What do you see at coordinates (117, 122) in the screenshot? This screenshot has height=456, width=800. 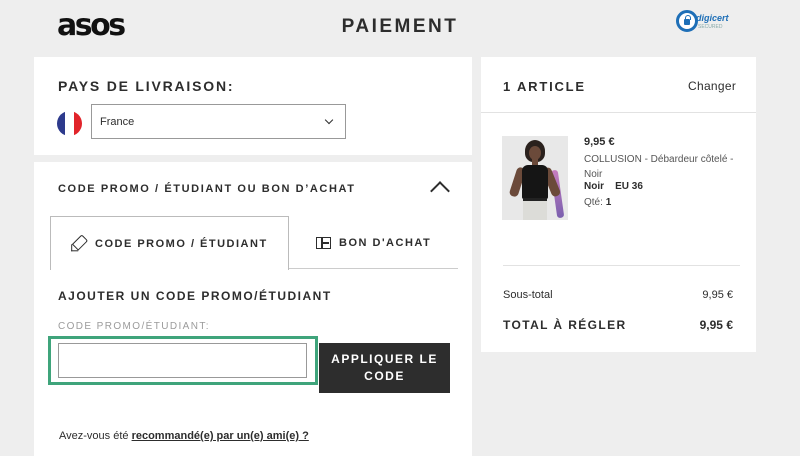 I see `country-select-value: France` at bounding box center [117, 122].